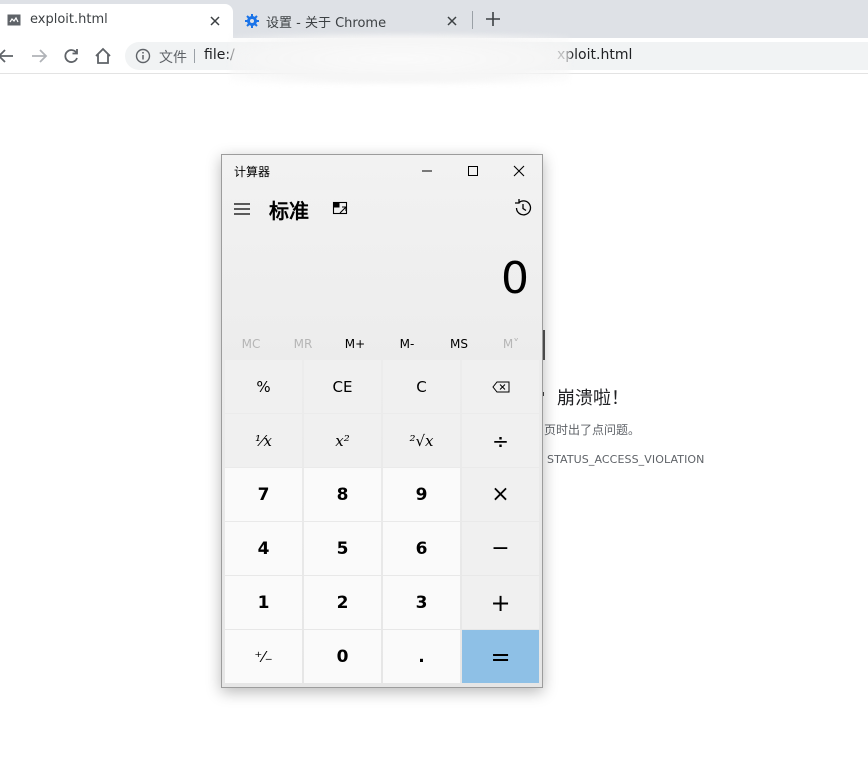 The width and height of the screenshot is (868, 775). Describe the element at coordinates (421, 548) in the screenshot. I see `digit-6-button: 6` at that location.